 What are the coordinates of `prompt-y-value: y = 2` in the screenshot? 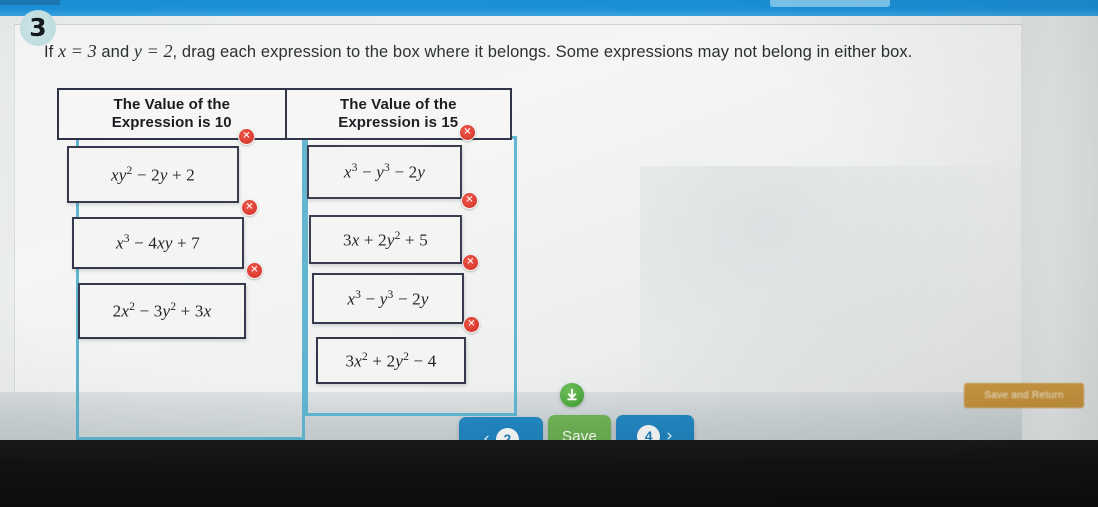 It's located at (153, 51).